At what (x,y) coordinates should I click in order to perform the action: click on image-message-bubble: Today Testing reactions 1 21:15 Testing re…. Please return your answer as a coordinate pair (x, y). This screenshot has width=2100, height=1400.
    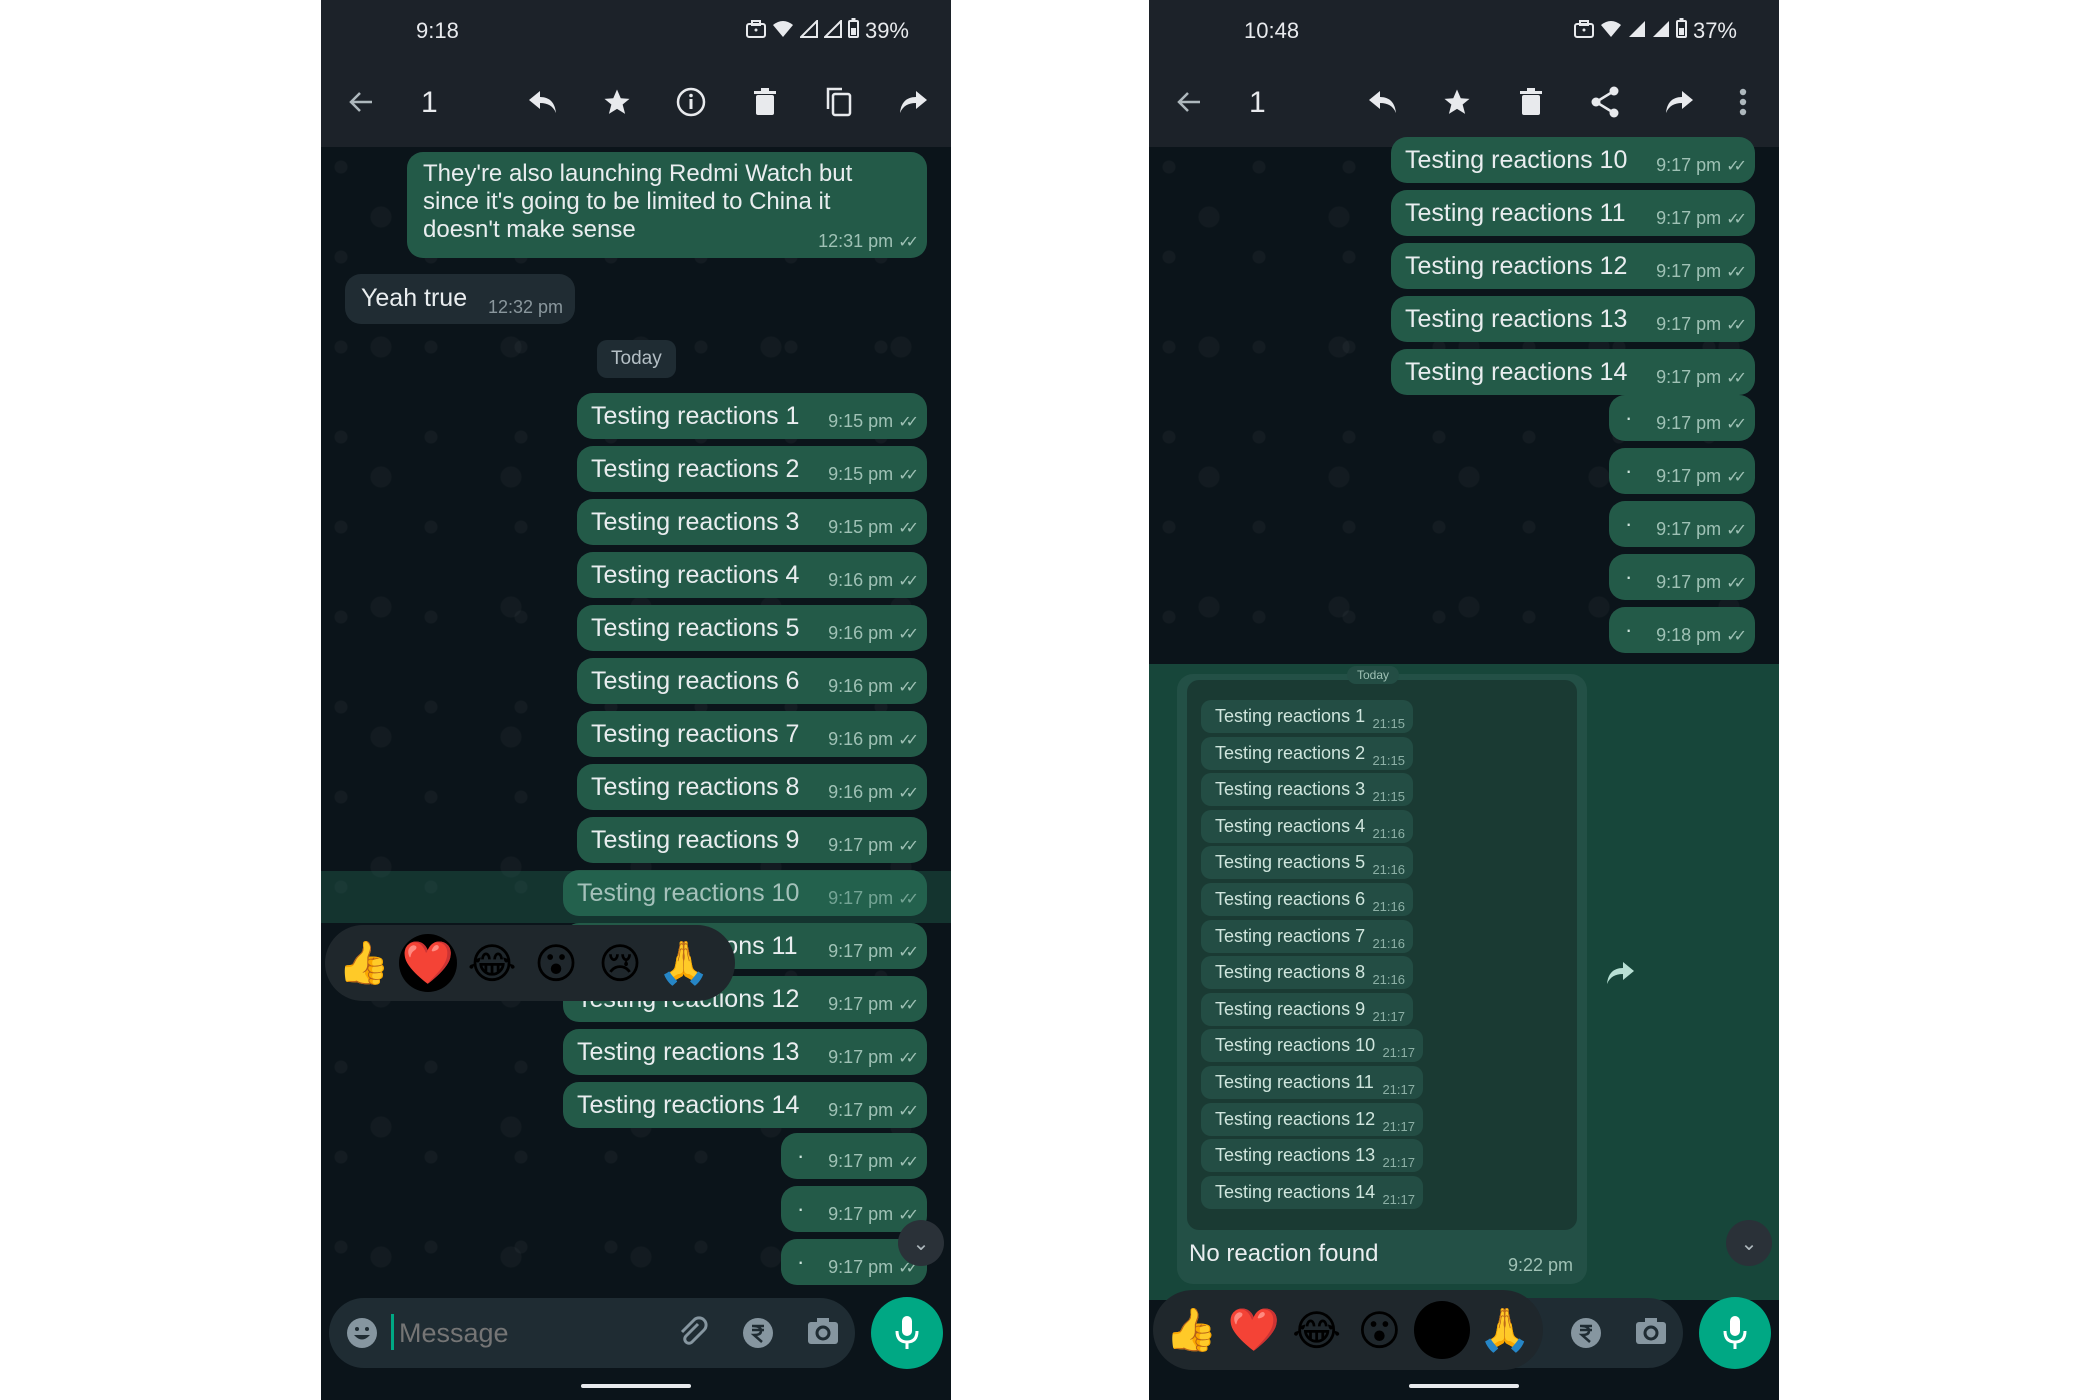
    Looking at the image, I should click on (1382, 975).